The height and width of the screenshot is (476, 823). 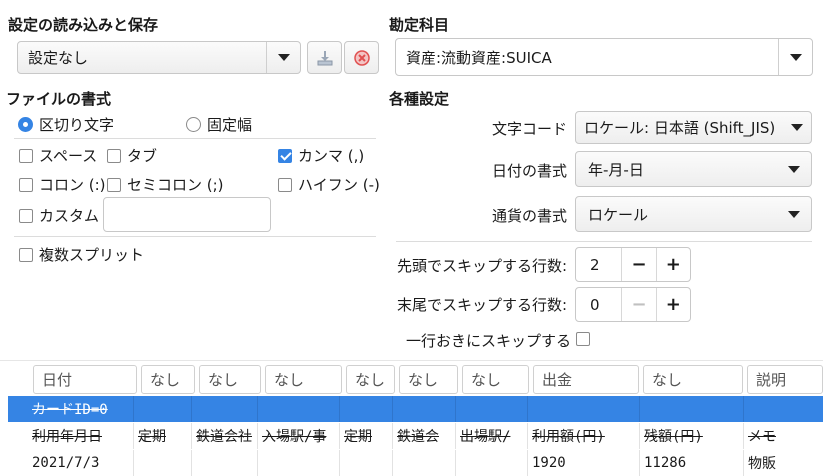 What do you see at coordinates (415, 463) in the screenshot?
I see `table-row: 2021/7/3 1920 11286 物販` at bounding box center [415, 463].